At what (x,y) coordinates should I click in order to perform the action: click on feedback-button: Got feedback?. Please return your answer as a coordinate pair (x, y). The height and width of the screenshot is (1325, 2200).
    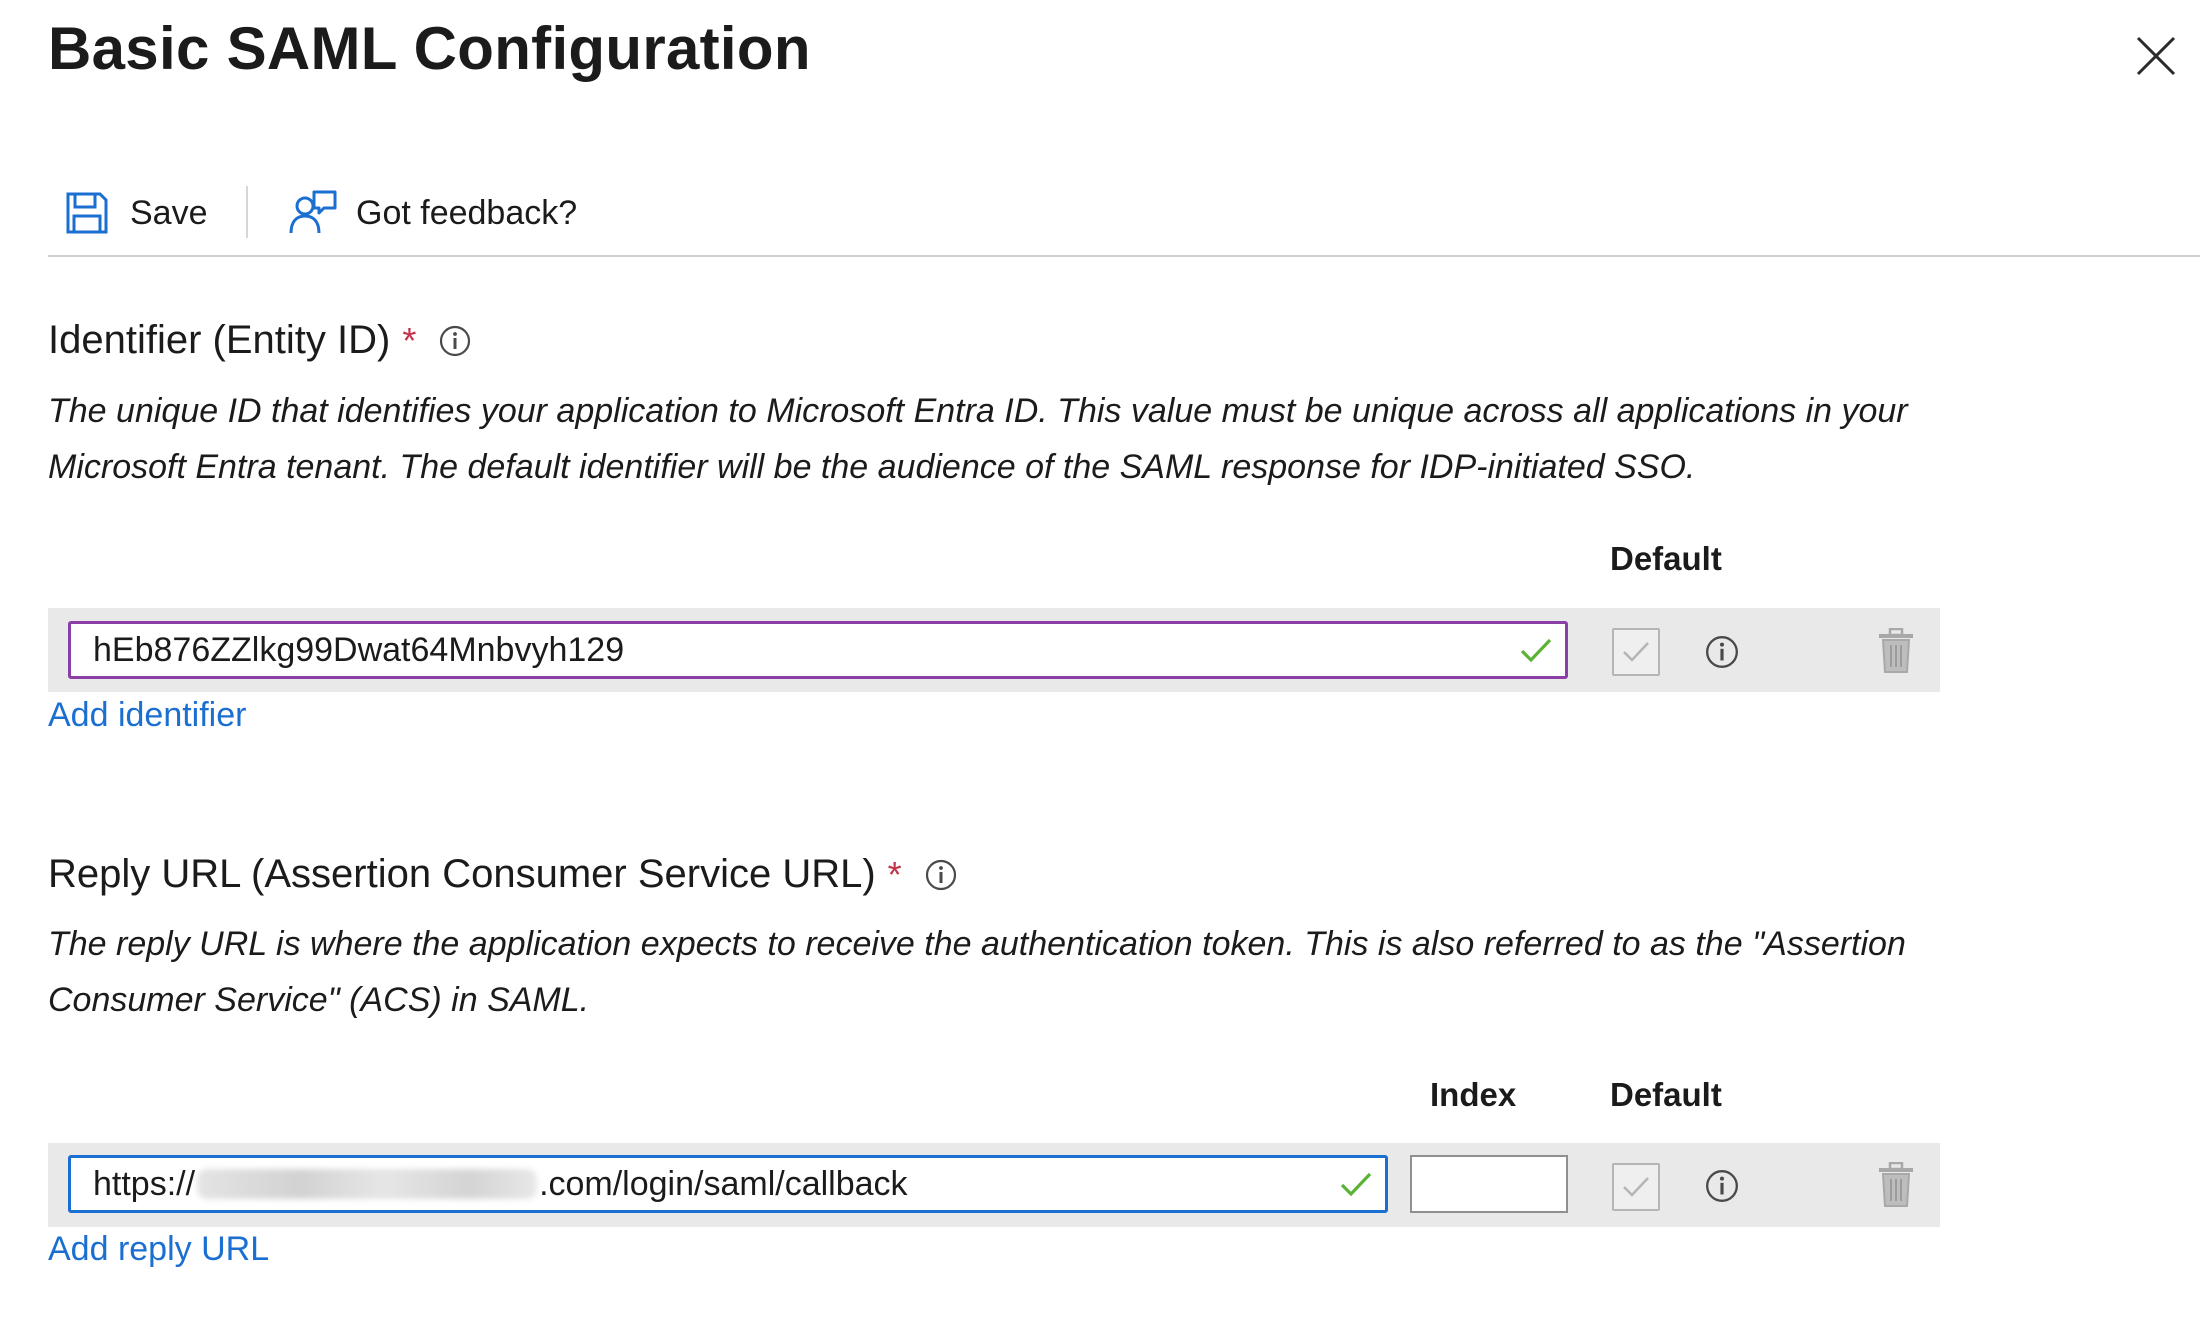
    Looking at the image, I should click on (432, 213).